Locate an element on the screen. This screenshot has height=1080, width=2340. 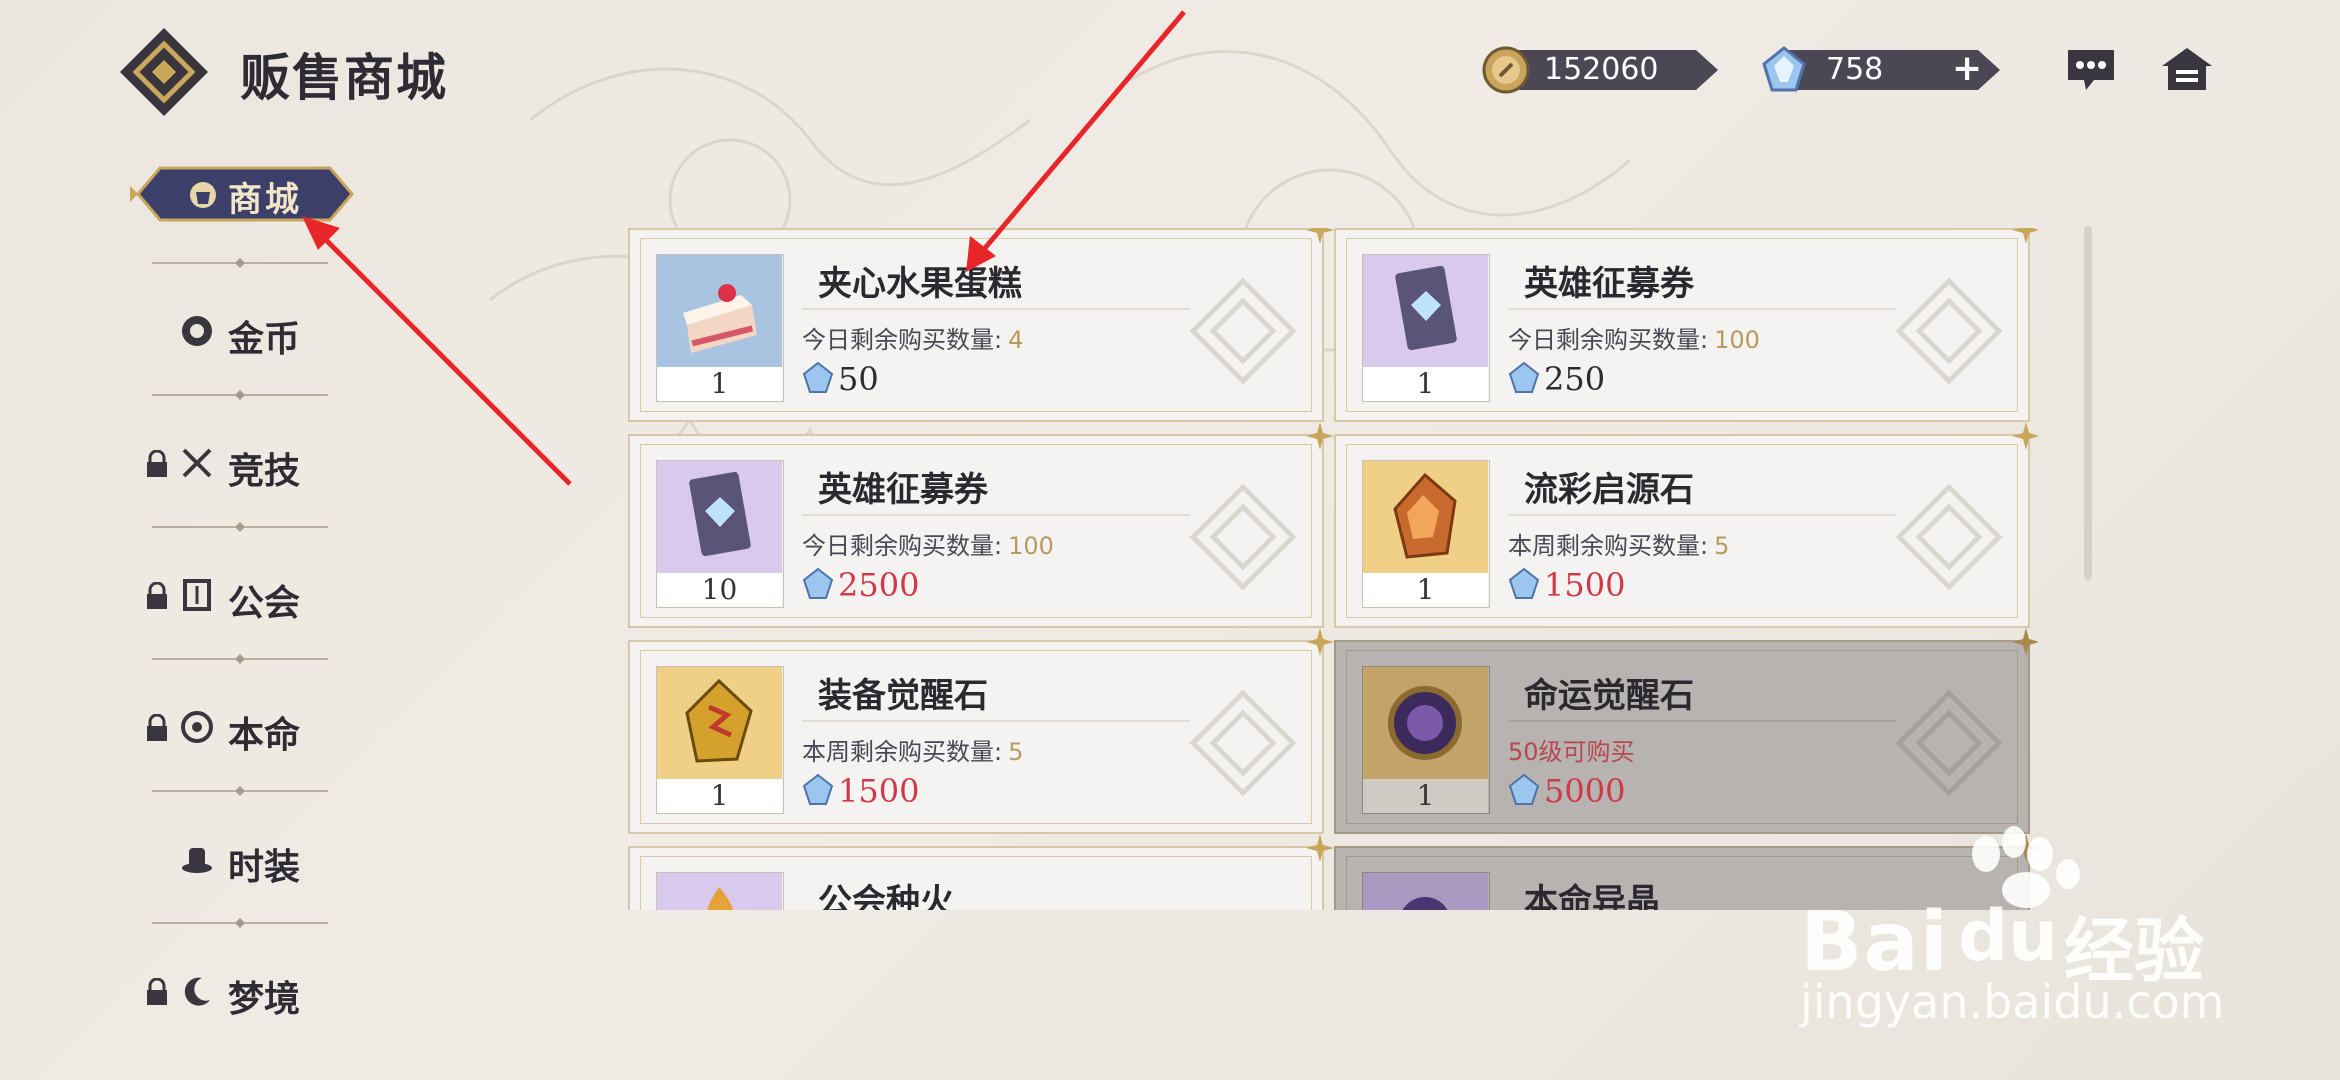
sidebar-item-label: 公会 is located at coordinates (264, 603).